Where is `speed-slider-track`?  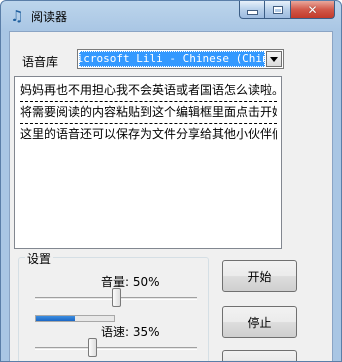
speed-slider-track is located at coordinates (116, 348).